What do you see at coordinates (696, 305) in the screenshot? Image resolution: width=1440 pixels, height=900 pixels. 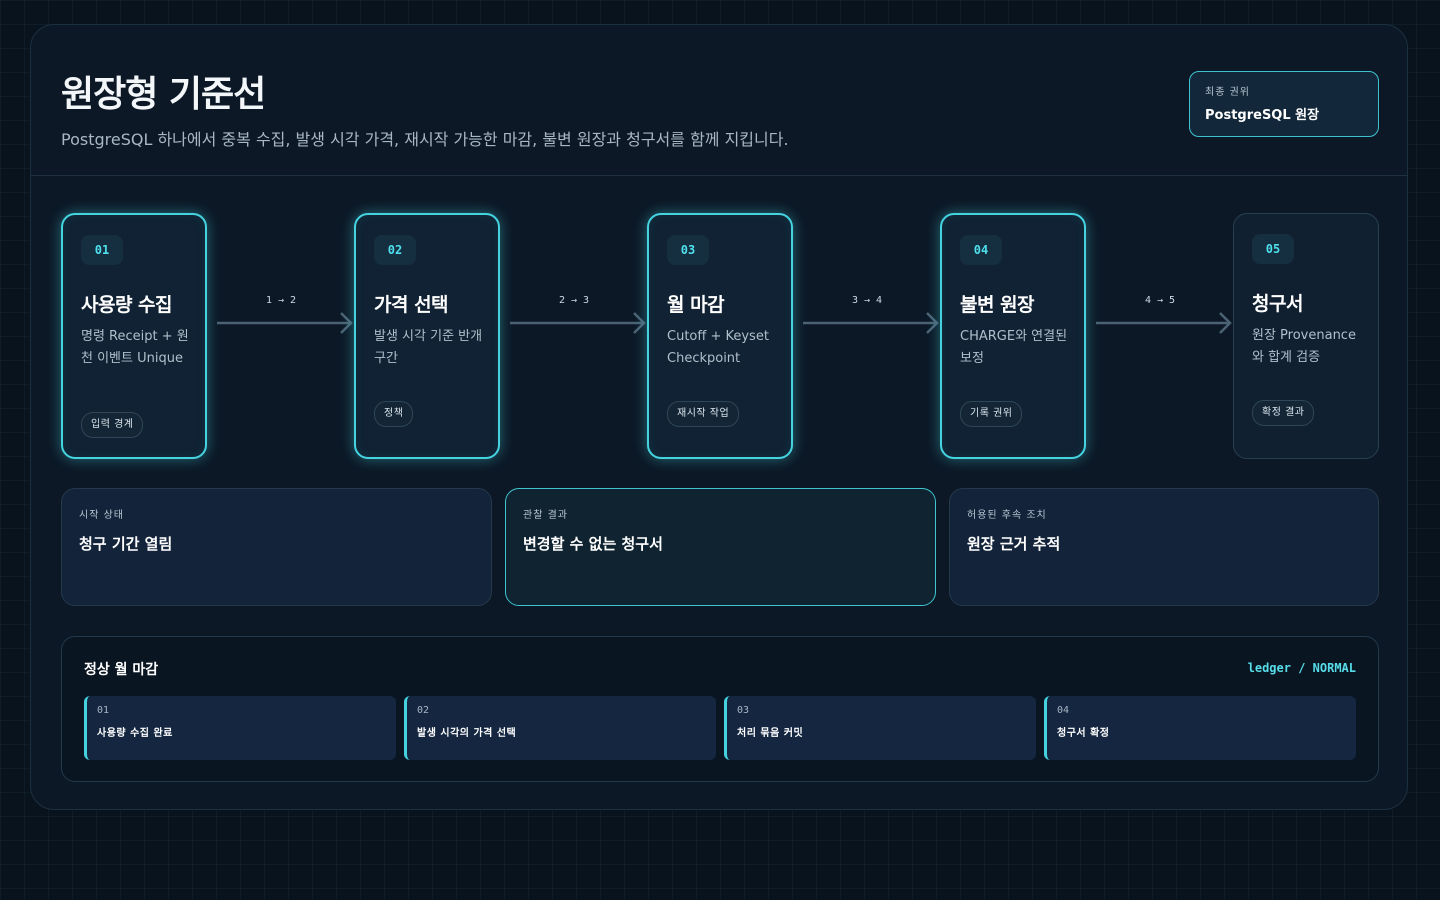 I see `stage-name: 월 마감` at bounding box center [696, 305].